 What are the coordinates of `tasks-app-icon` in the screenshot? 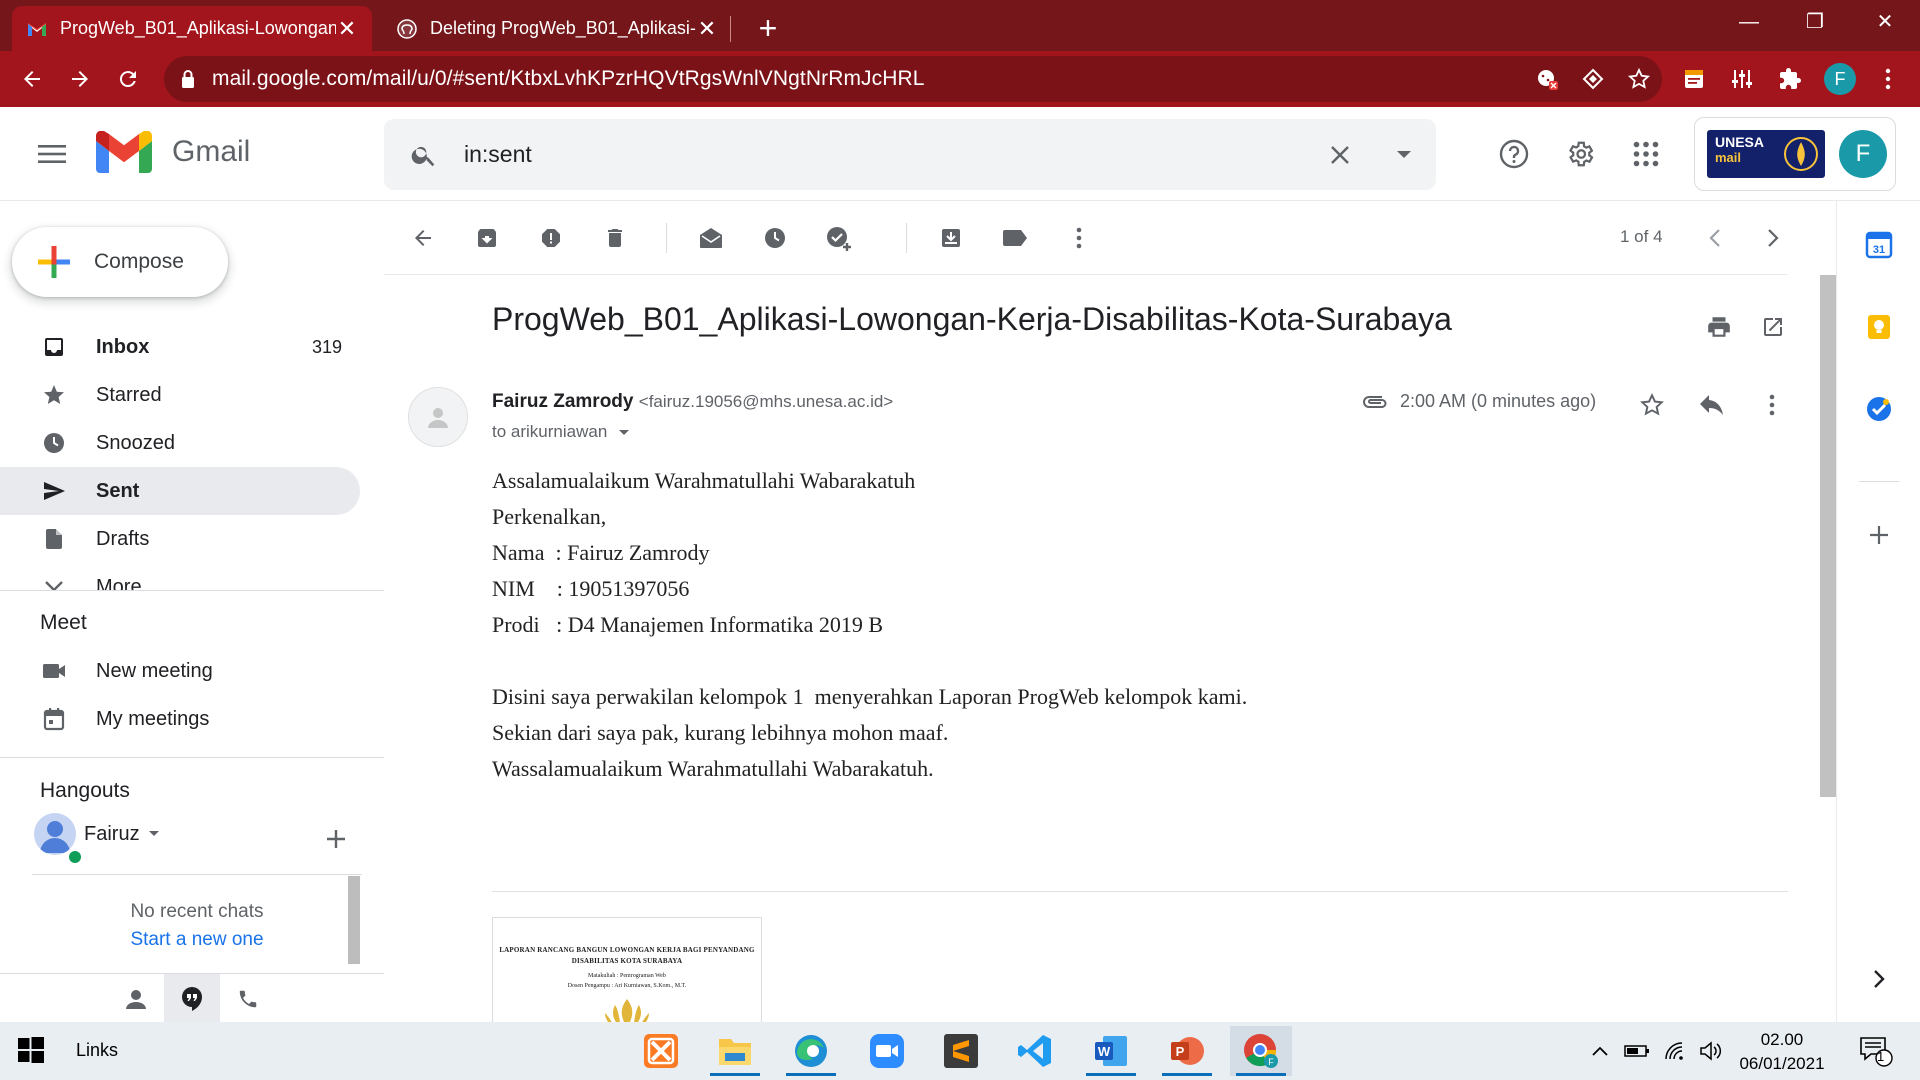 It's located at (1879, 409).